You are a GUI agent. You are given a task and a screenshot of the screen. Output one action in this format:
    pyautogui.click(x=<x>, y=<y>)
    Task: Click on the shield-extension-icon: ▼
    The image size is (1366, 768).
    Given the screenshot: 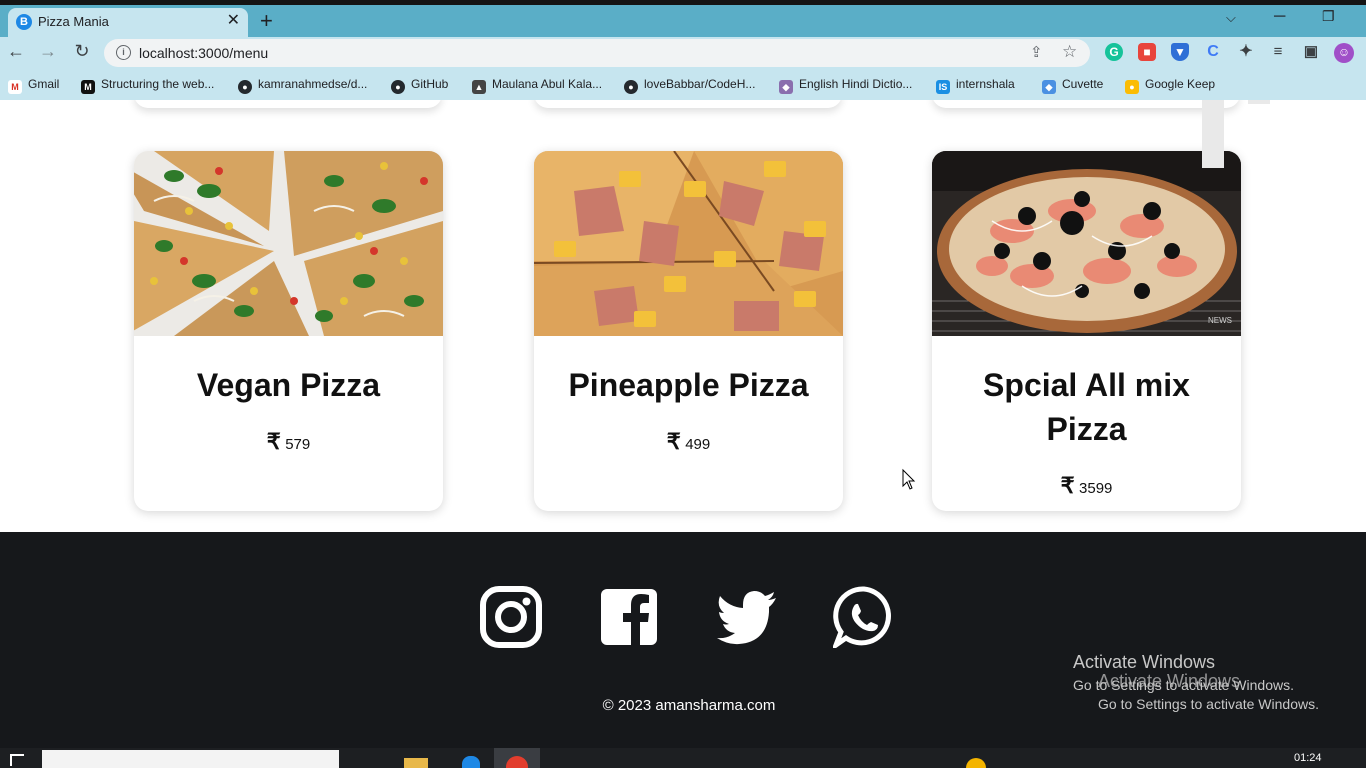 What is the action you would take?
    pyautogui.click(x=1180, y=52)
    